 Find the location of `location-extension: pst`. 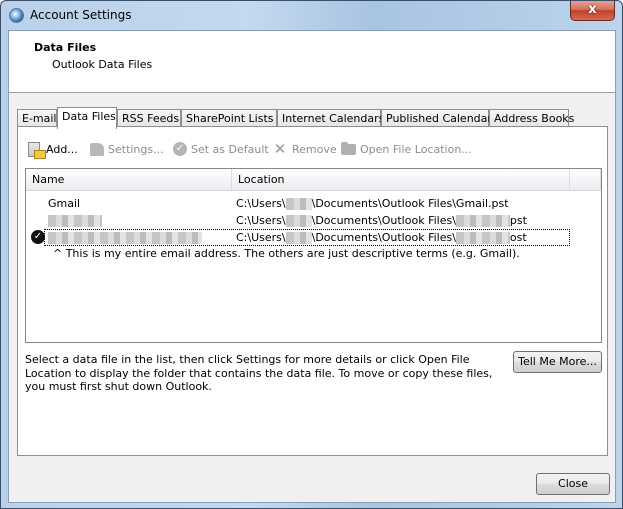

location-extension: pst is located at coordinates (518, 220).